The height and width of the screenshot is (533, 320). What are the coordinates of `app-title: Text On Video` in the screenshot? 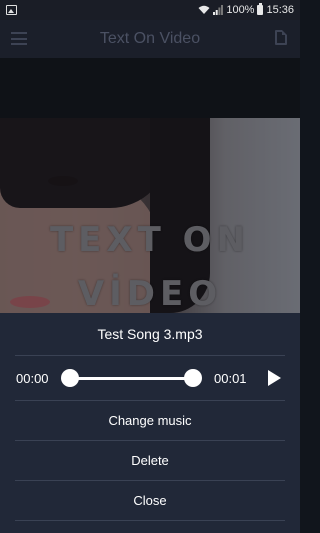 It's located at (150, 38).